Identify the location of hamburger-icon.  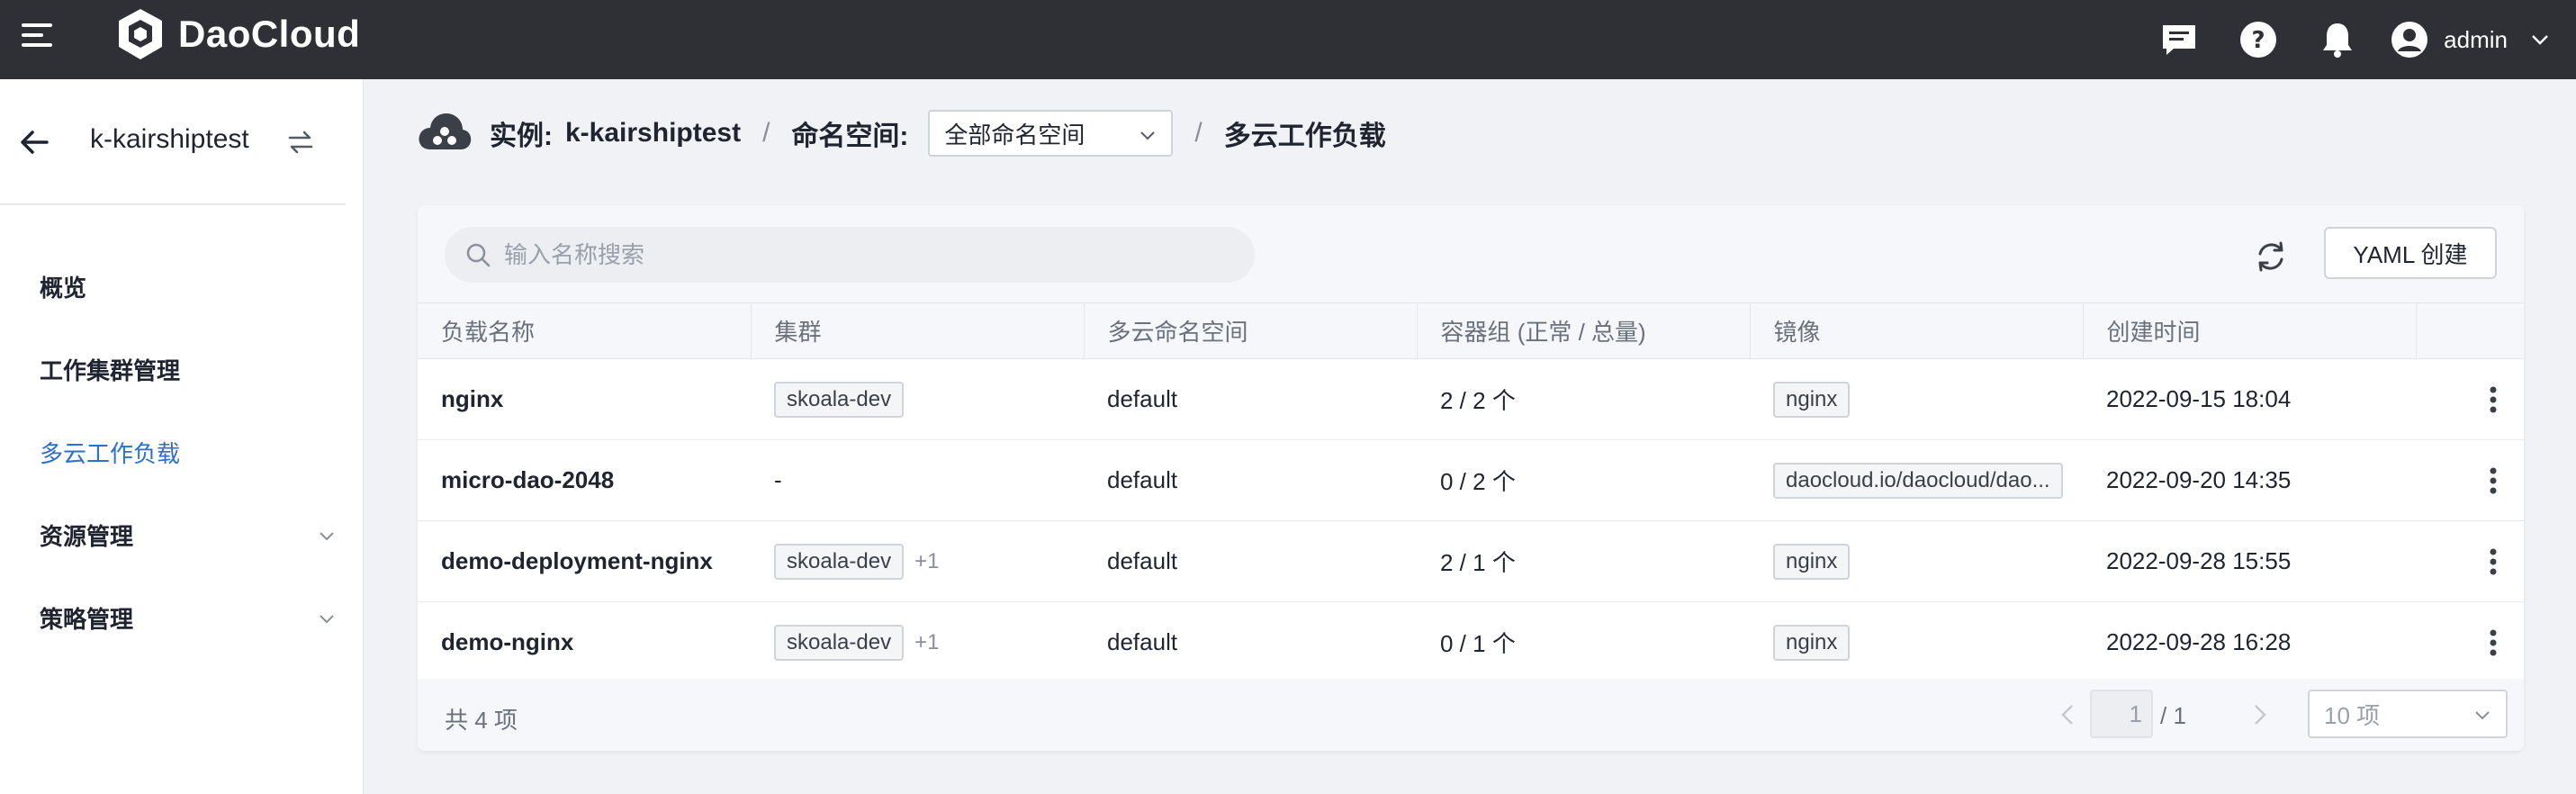
(38, 35).